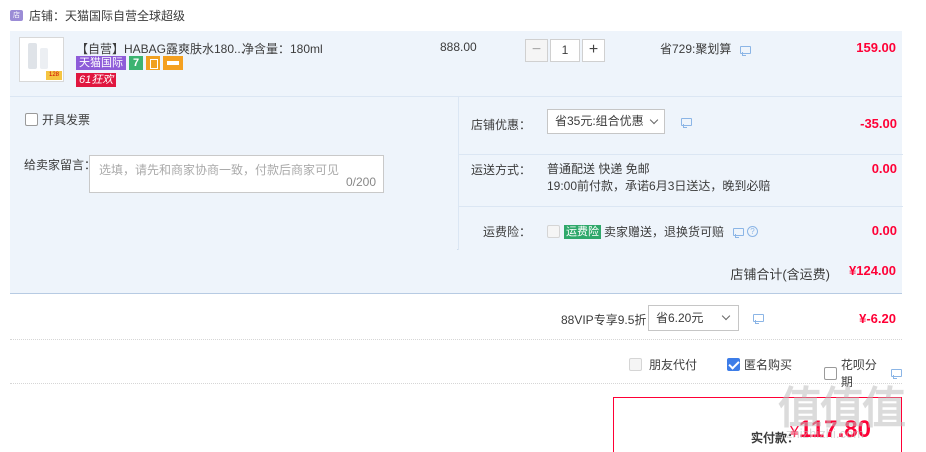  Describe the element at coordinates (733, 364) in the screenshot. I see `anonymous-checkbox` at that location.